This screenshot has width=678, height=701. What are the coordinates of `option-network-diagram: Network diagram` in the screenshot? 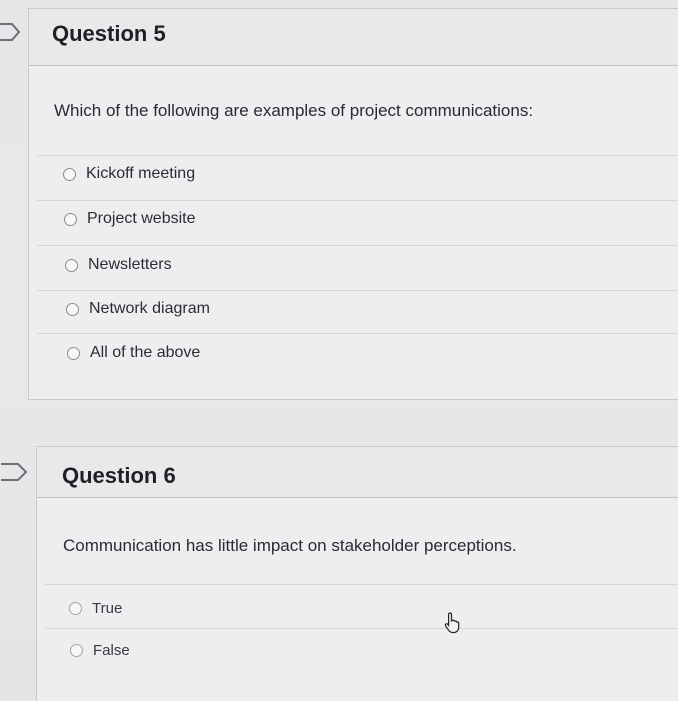 It's located at (138, 309).